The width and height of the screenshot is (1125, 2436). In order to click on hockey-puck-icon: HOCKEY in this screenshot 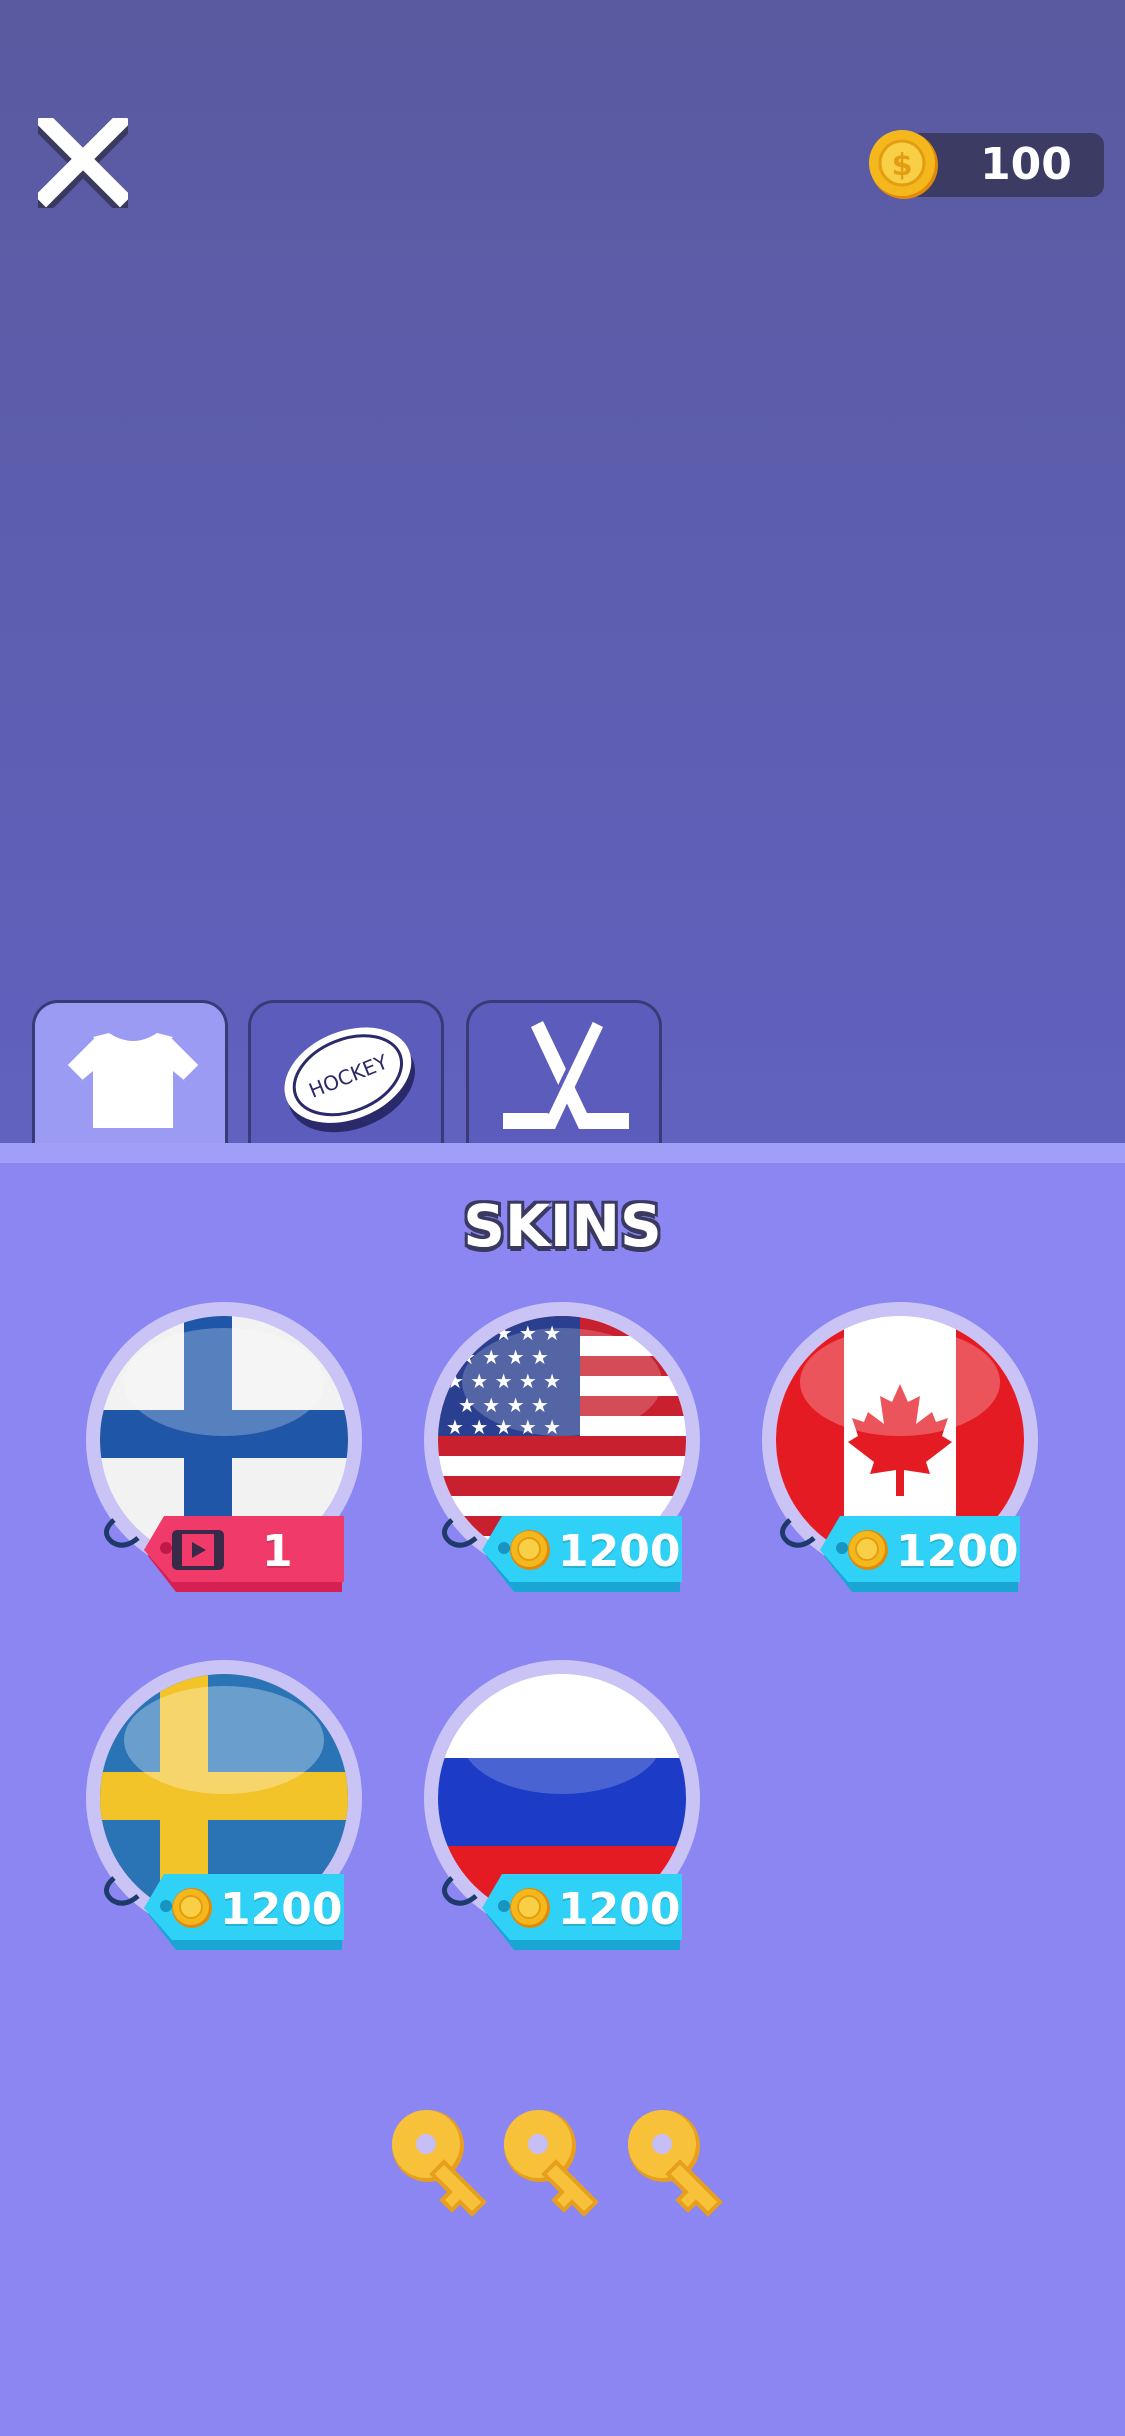, I will do `click(349, 1080)`.